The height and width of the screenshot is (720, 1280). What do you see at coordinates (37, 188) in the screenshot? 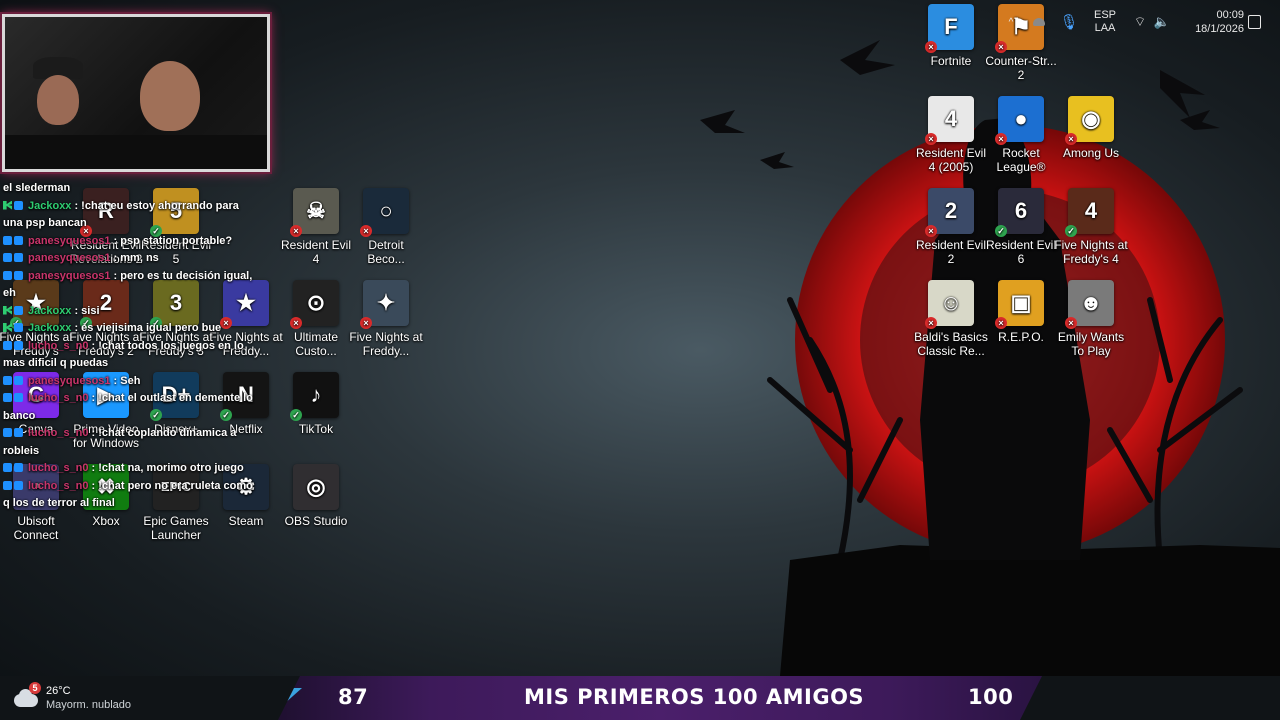
I see `chat-text: el slederman` at bounding box center [37, 188].